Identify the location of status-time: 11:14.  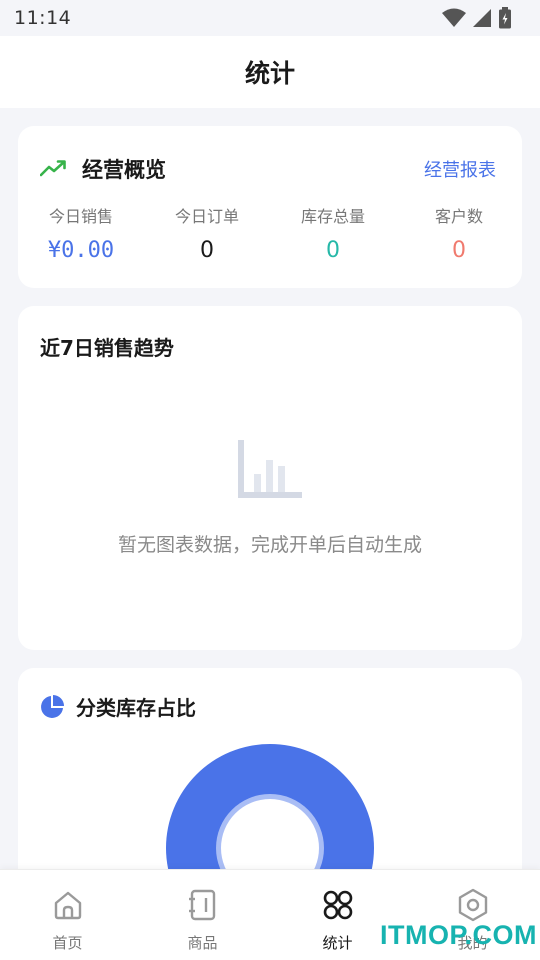
(43, 18).